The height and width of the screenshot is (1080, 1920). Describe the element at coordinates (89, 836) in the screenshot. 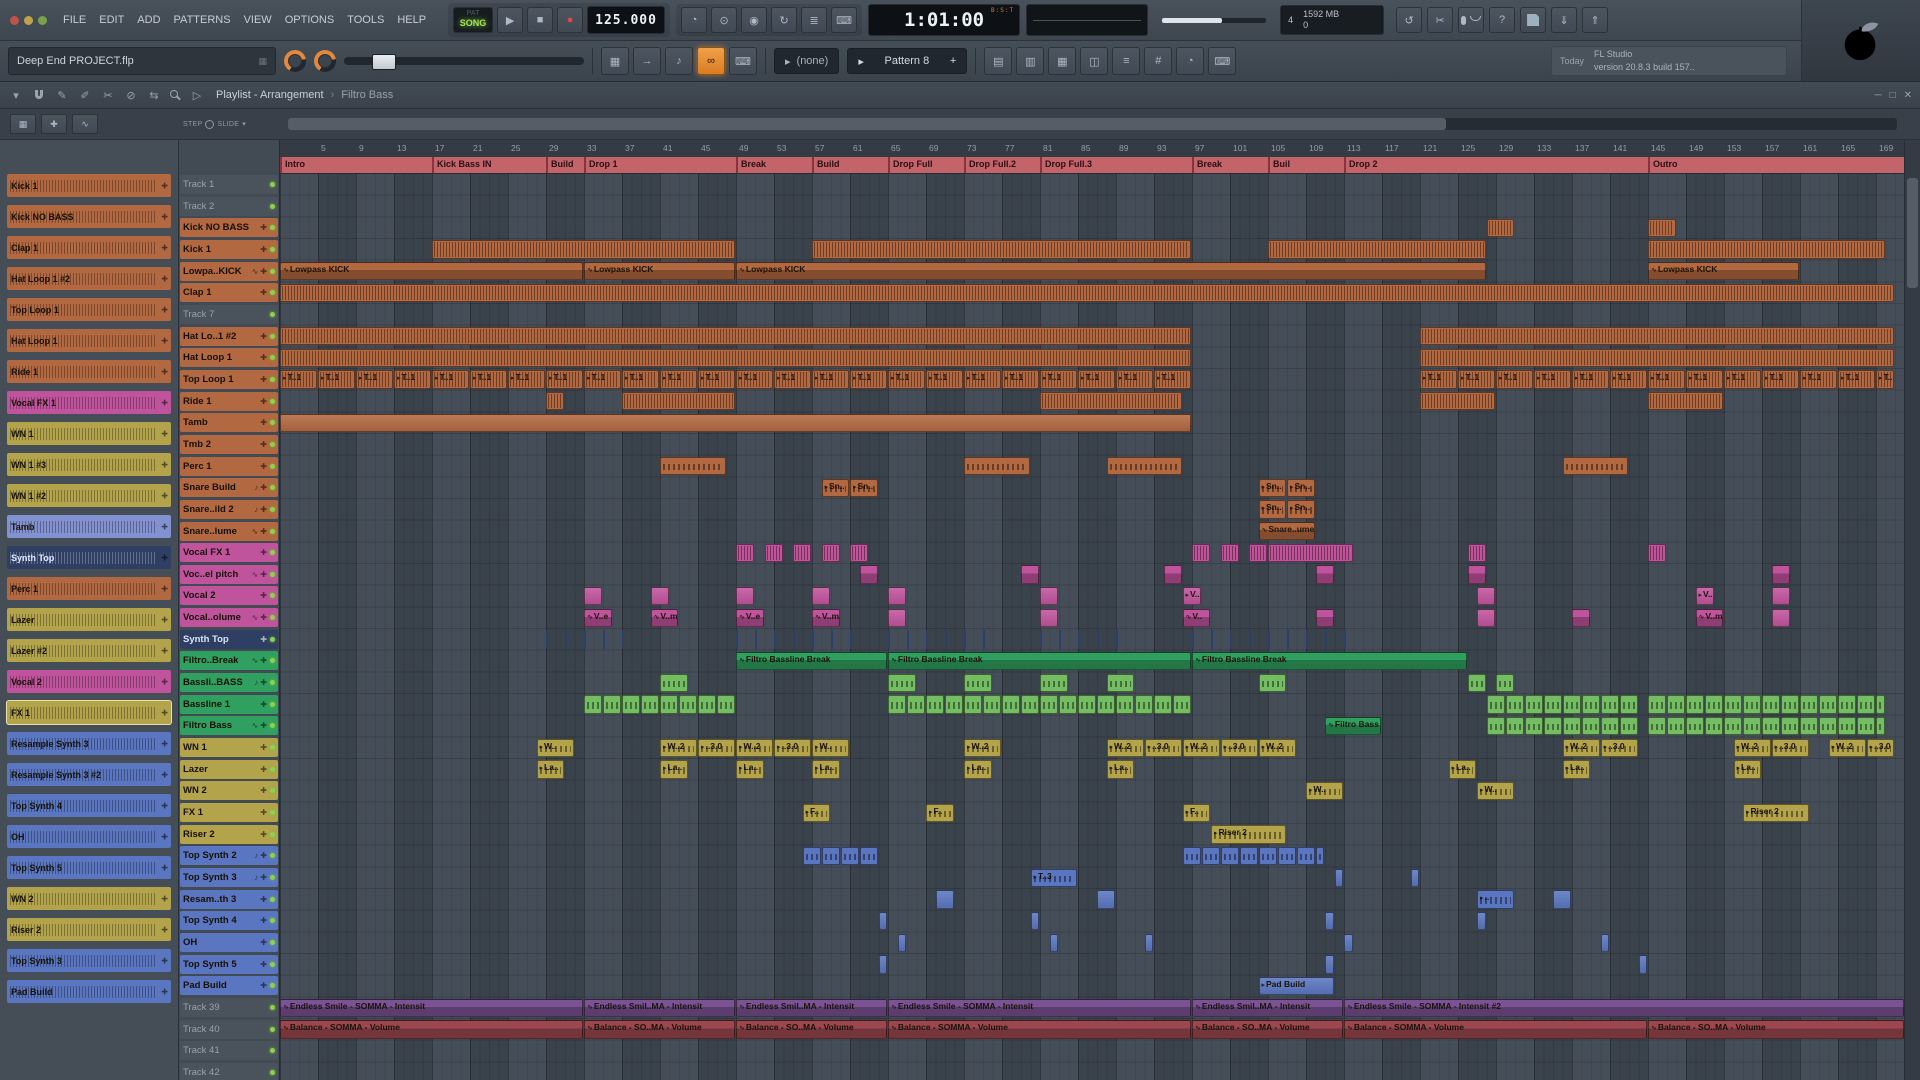

I see `picker-item-oh: OH ✚` at that location.